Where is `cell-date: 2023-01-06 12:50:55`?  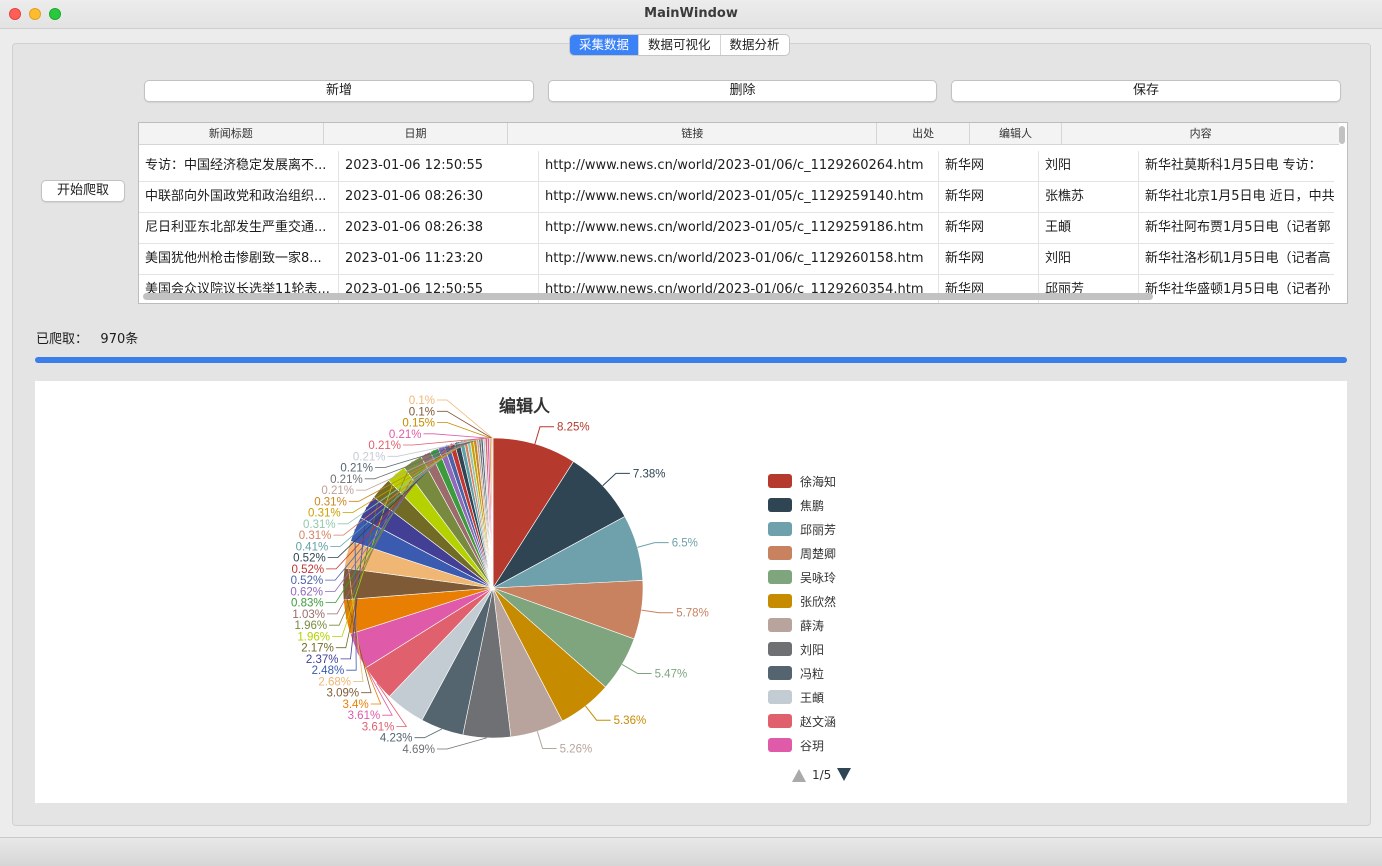 cell-date: 2023-01-06 12:50:55 is located at coordinates (439, 166).